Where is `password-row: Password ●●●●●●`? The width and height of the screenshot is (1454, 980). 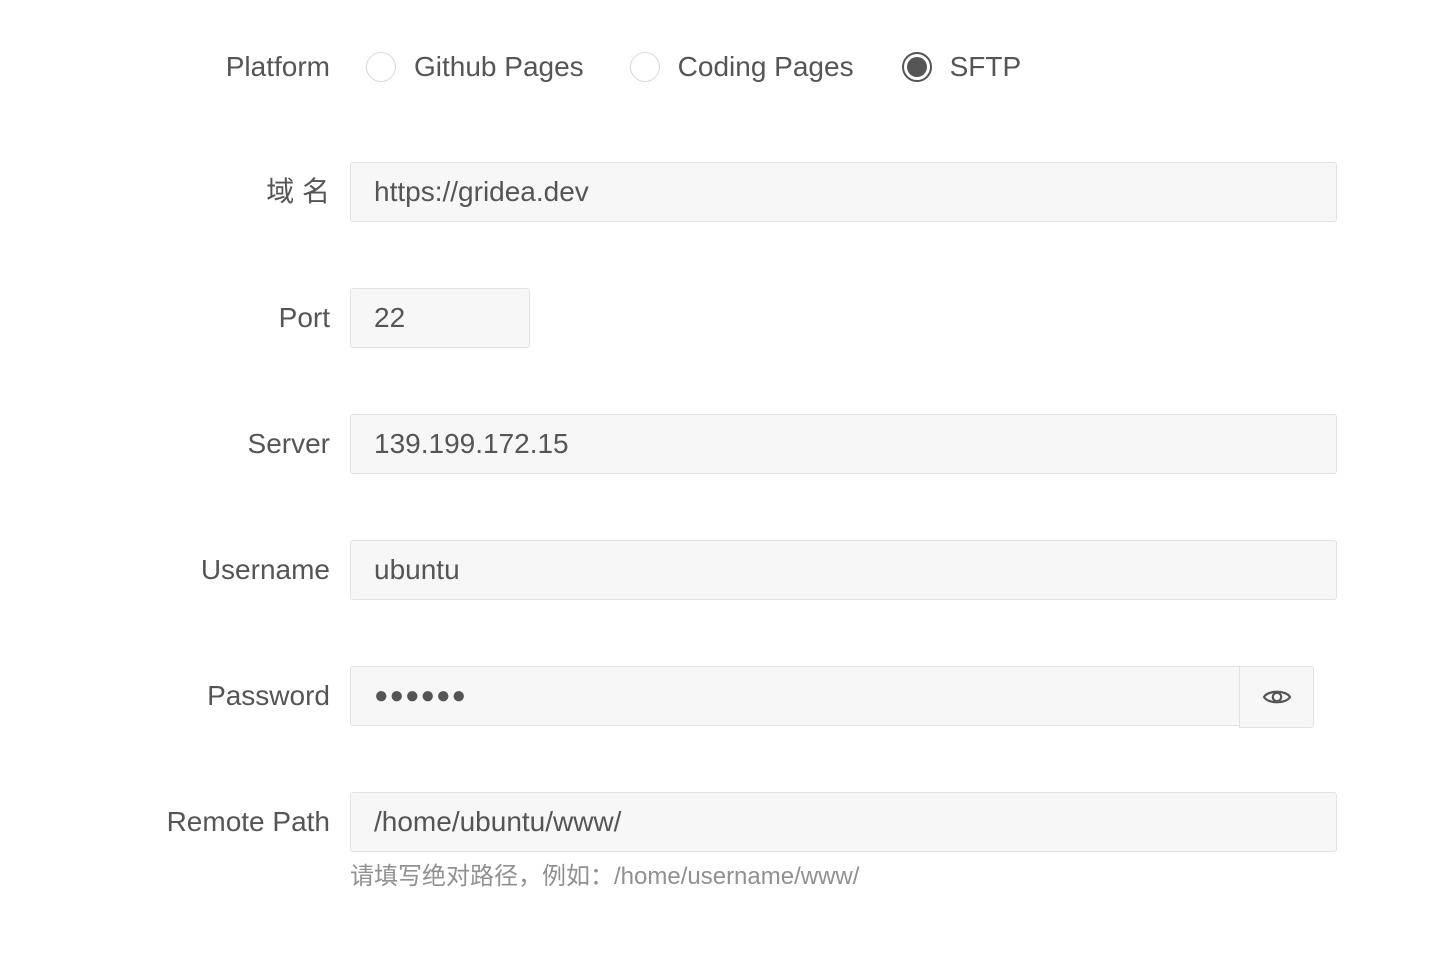
password-row: Password ●●●●●● is located at coordinates (727, 697).